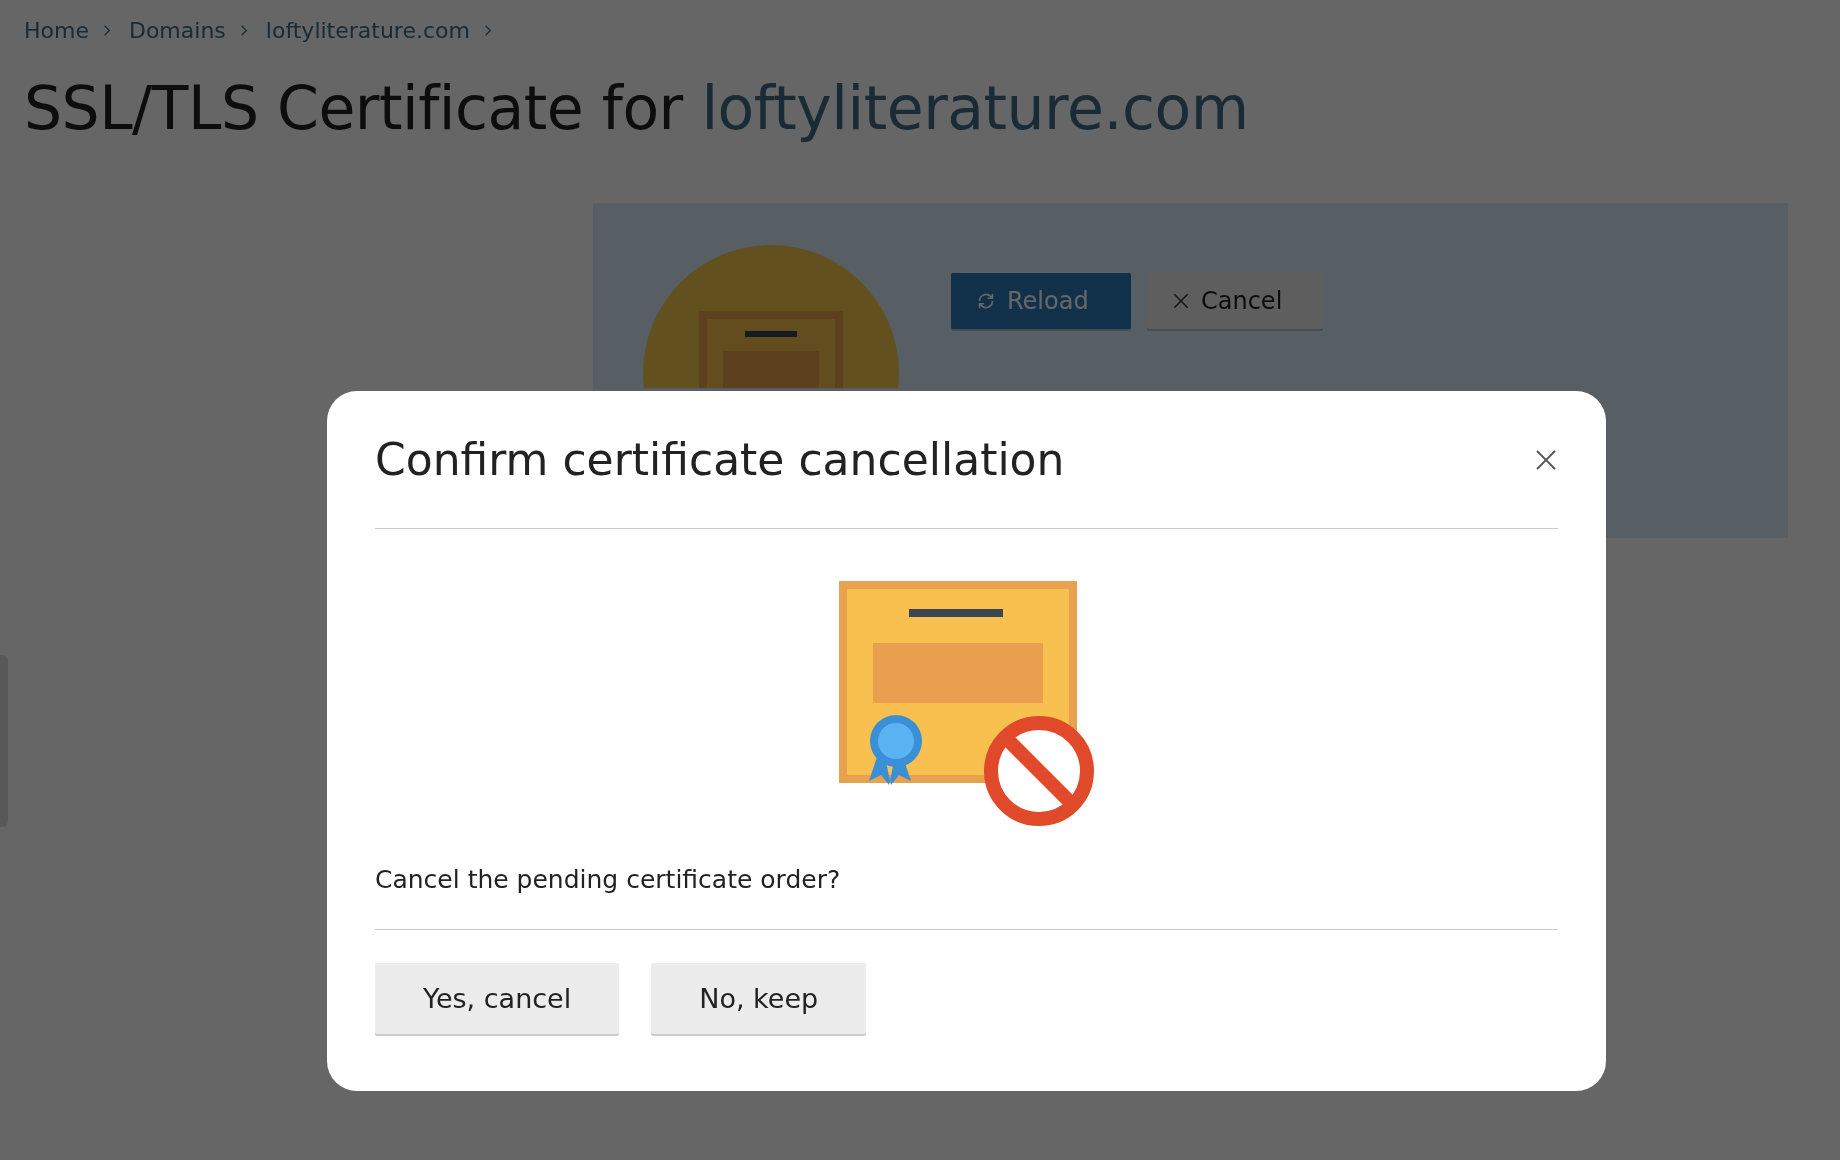  I want to click on page-title: SSL/TLS Certificate for, so click(353, 108).